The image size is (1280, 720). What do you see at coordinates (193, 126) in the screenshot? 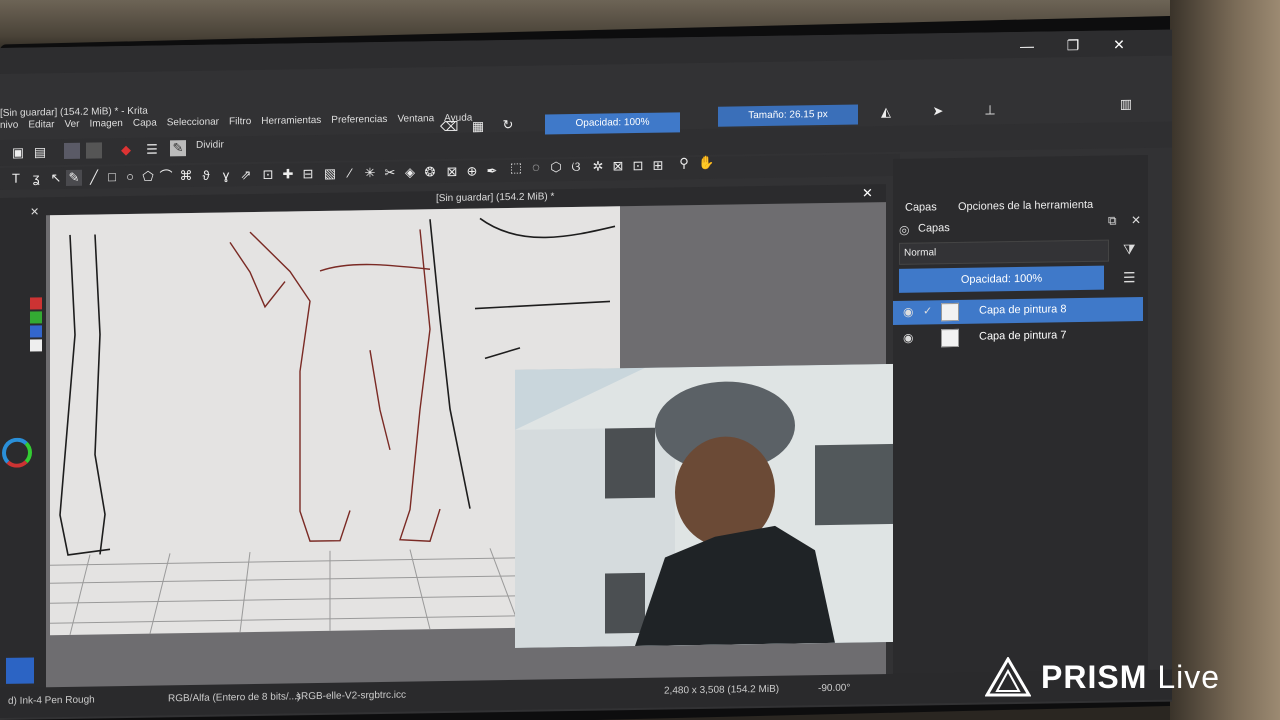
I see `menu-seleccionar: Seleccionar` at bounding box center [193, 126].